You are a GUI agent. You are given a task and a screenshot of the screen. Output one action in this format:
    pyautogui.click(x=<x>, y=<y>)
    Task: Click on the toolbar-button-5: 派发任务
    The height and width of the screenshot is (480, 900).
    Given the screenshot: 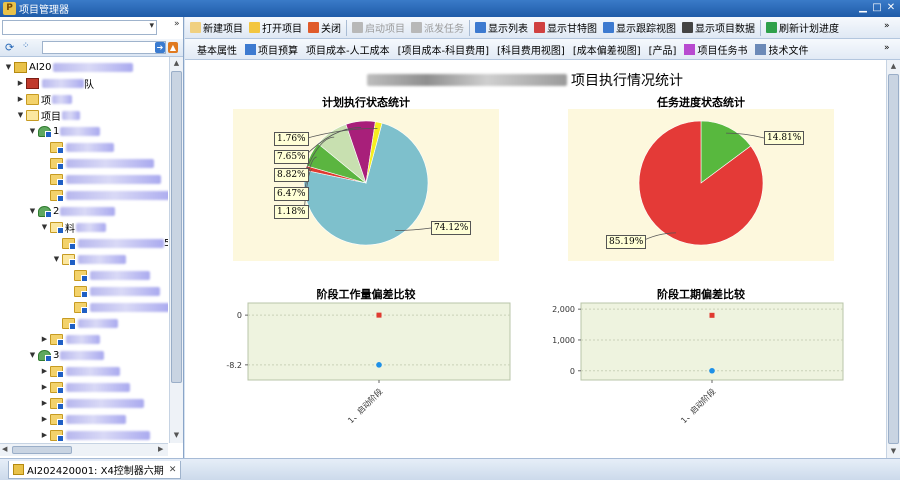 What is the action you would take?
    pyautogui.click(x=437, y=28)
    